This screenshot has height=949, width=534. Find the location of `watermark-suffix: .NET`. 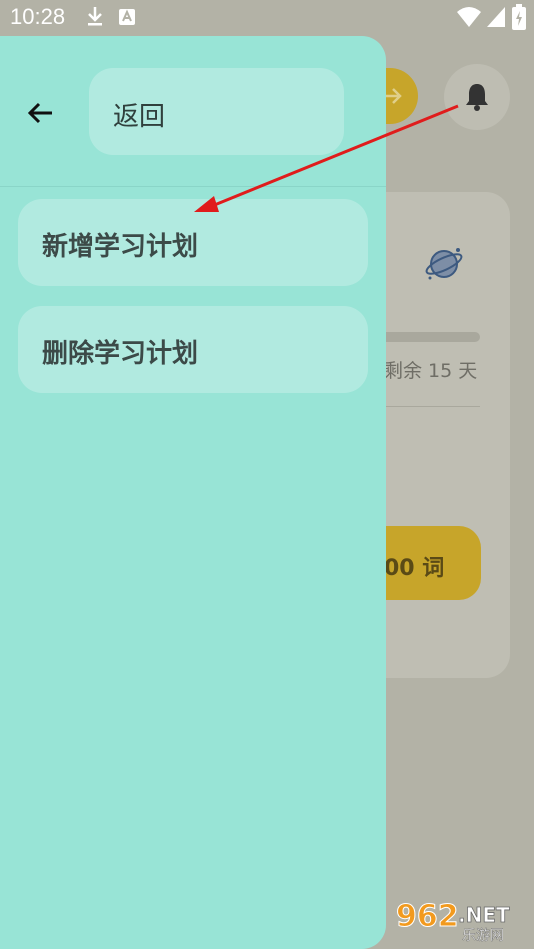

watermark-suffix: .NET is located at coordinates (484, 915).